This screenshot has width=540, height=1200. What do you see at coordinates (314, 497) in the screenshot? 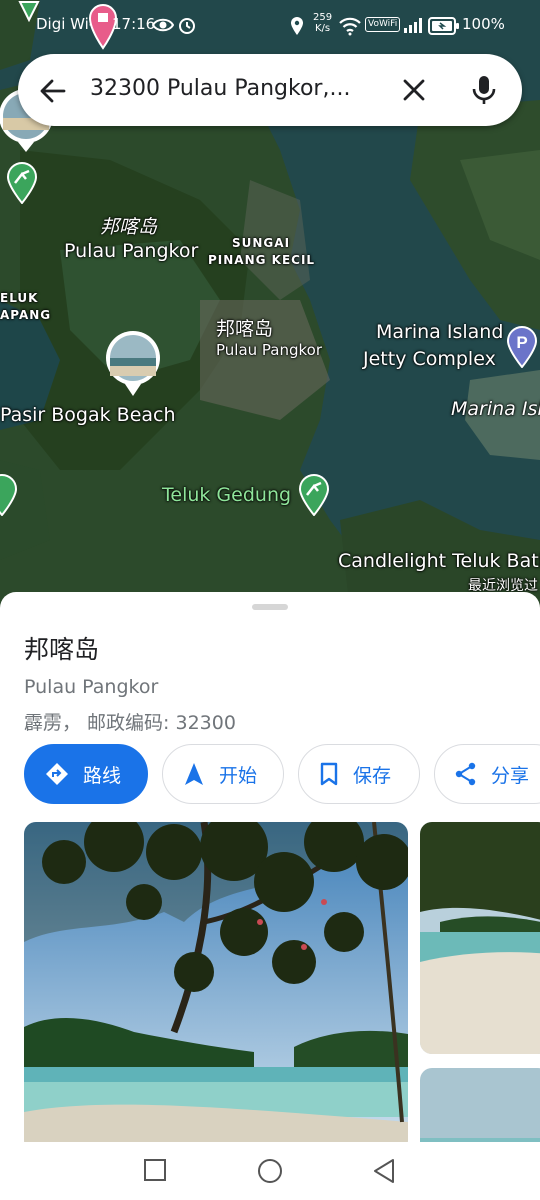
I see `teluk-gedung-pin-icon` at bounding box center [314, 497].